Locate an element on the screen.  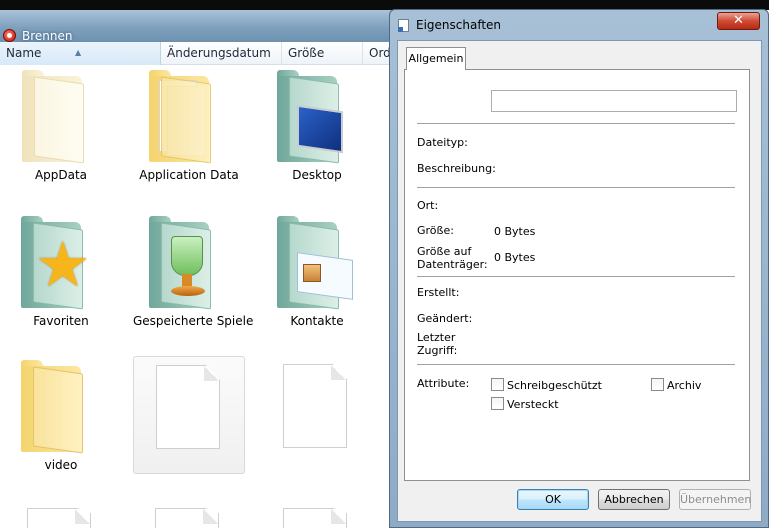
column-header-bar: Name ▲ Änderungsdatum Größe Ord is located at coordinates (200, 53).